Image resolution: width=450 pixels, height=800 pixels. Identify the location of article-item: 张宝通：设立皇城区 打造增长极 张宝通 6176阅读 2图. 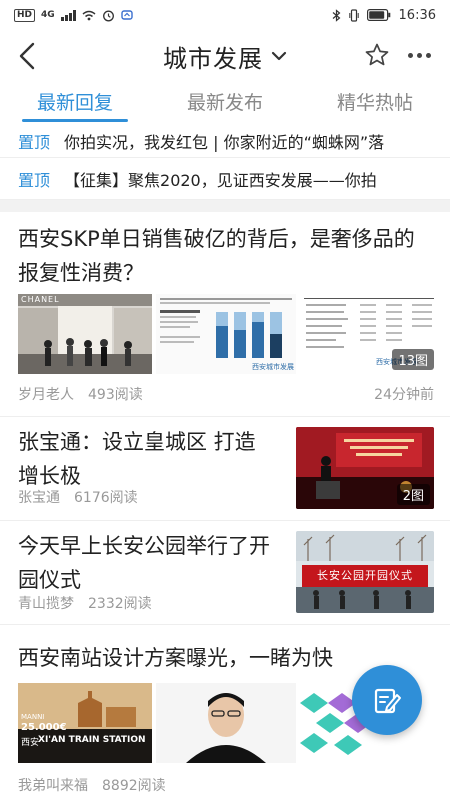
(225, 469).